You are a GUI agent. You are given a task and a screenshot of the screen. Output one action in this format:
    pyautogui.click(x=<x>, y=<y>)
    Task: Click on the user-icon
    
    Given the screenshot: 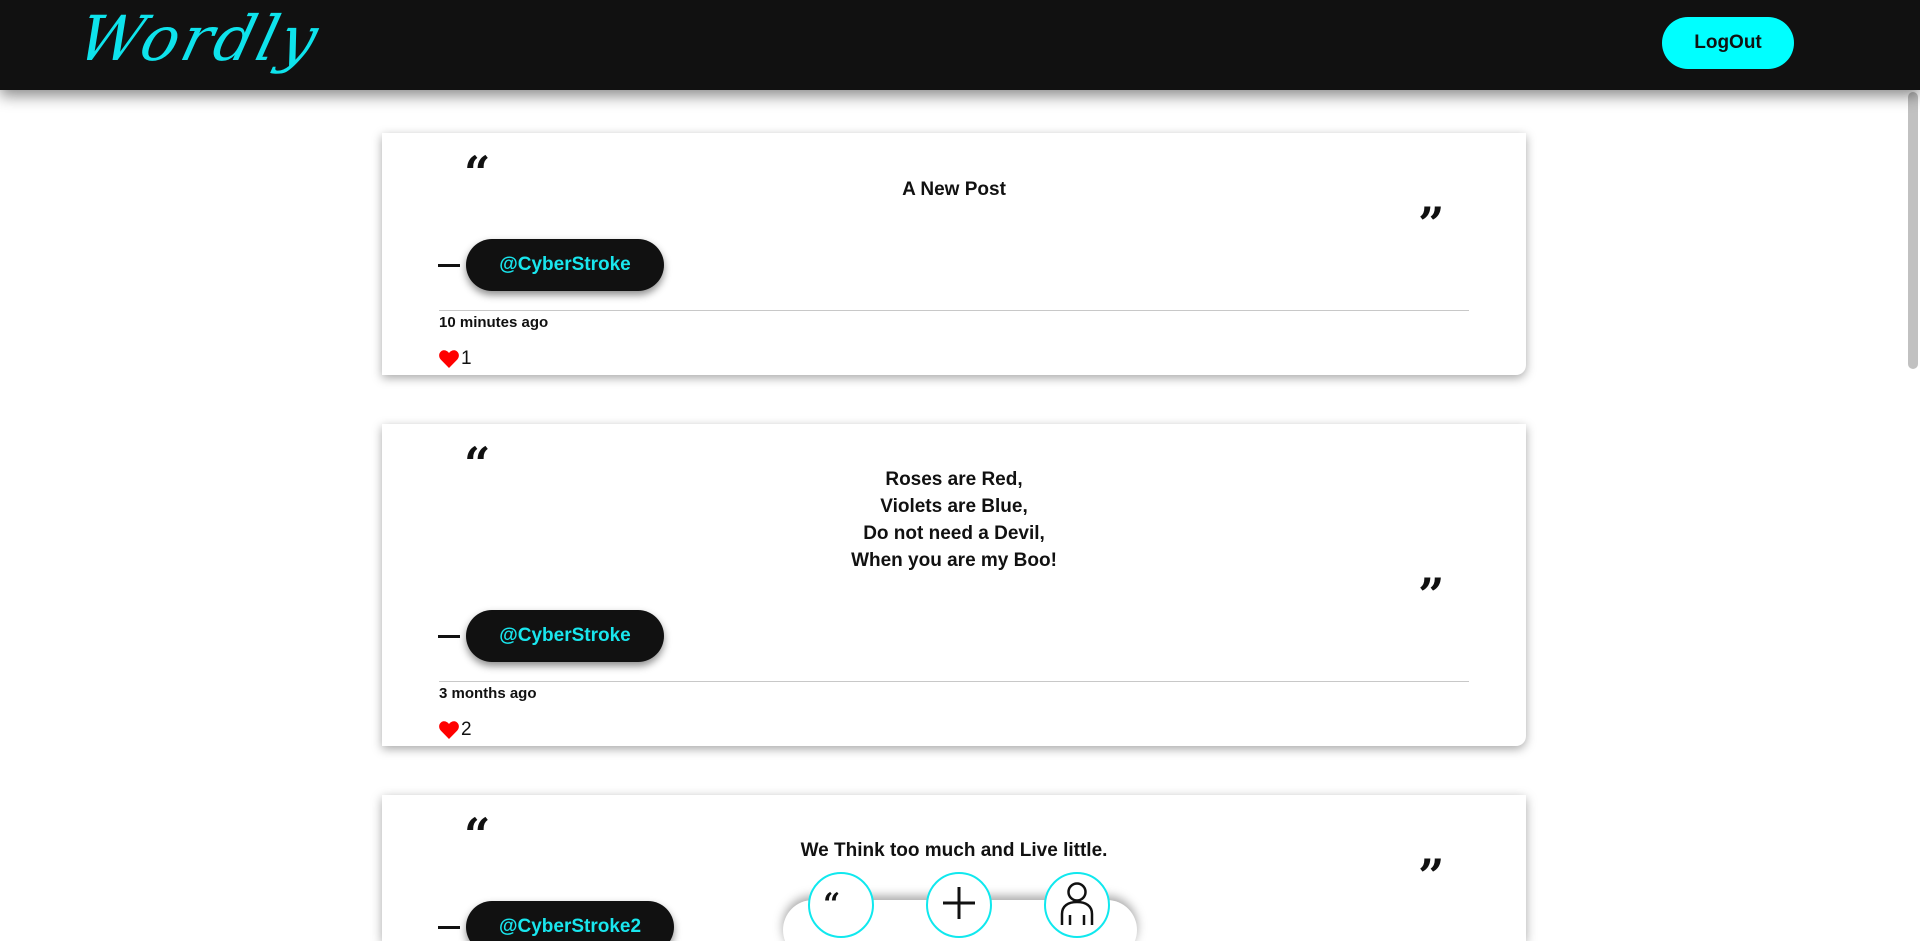 What is the action you would take?
    pyautogui.click(x=1077, y=905)
    